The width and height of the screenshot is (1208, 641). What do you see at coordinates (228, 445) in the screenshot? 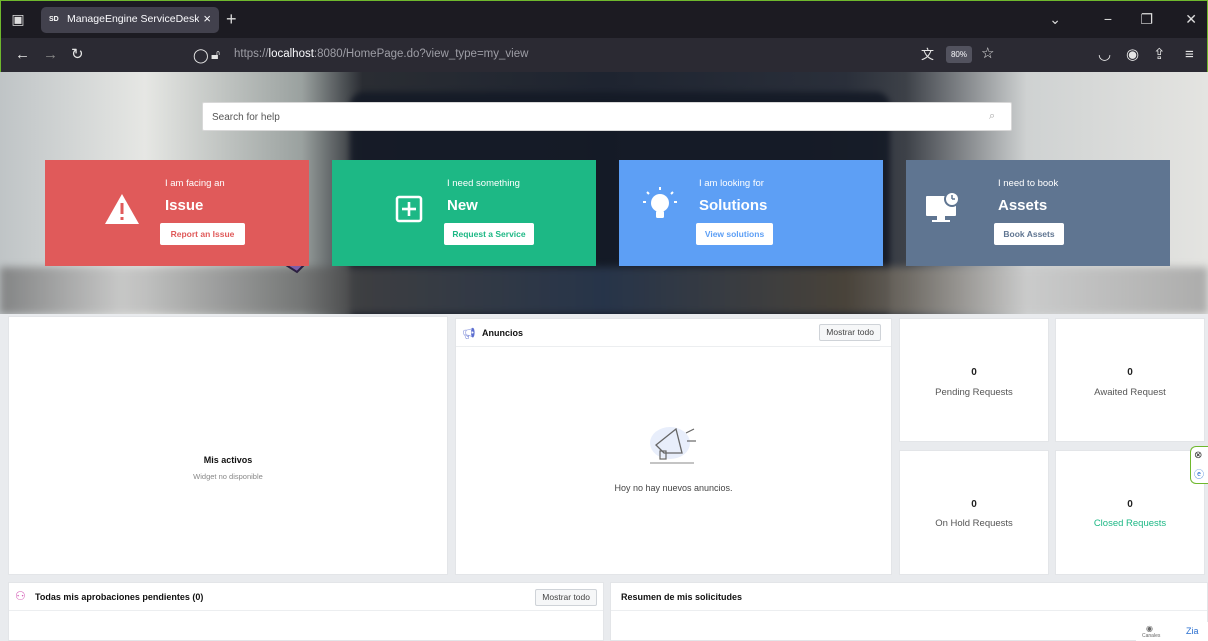
I see `my-assets-widget: Mis activos Widget no disponible` at bounding box center [228, 445].